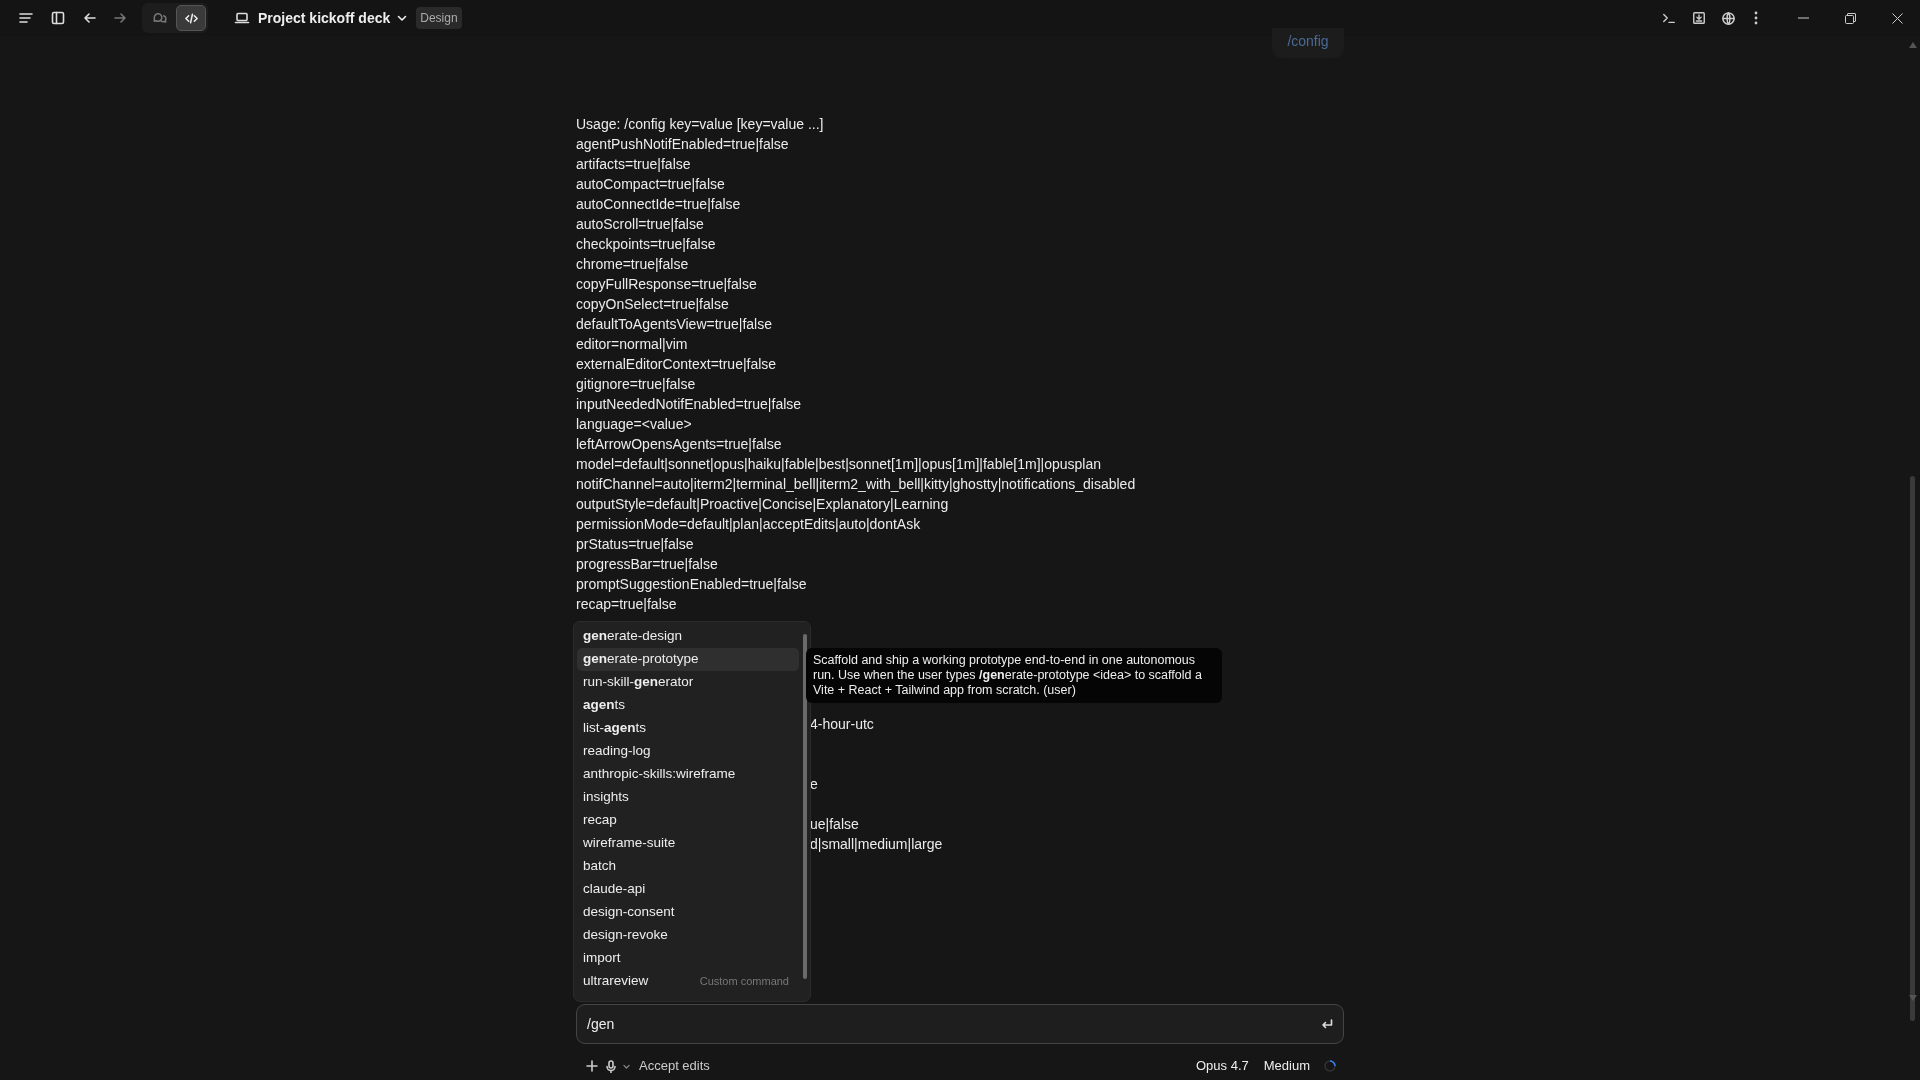  I want to click on mode-badge: Design, so click(439, 18).